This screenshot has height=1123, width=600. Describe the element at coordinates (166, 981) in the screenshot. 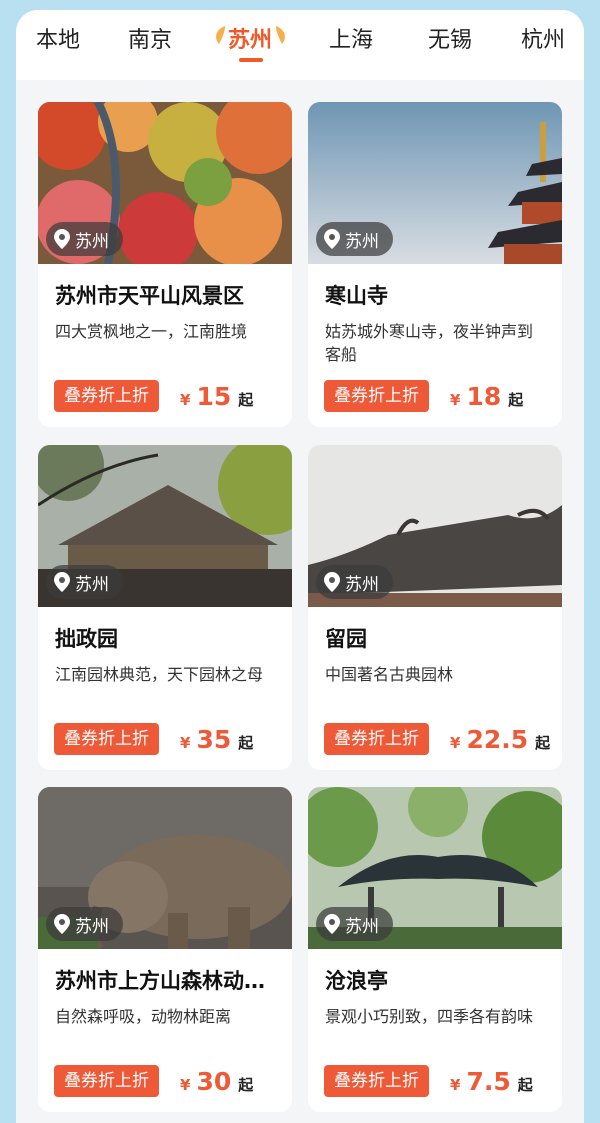

I see `attraction-title: 苏州市上方山森林动物世界` at that location.